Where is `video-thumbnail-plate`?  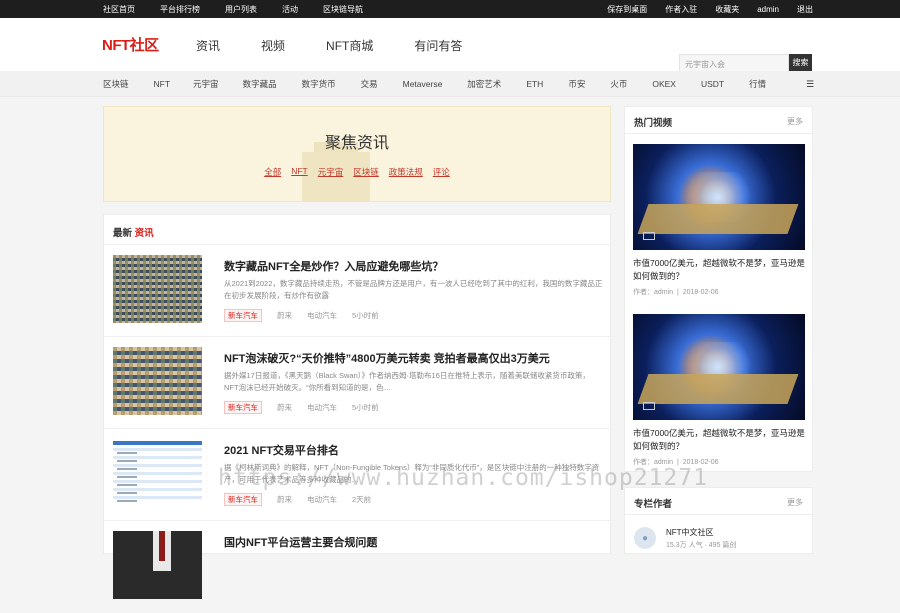 video-thumbnail-plate is located at coordinates (718, 389).